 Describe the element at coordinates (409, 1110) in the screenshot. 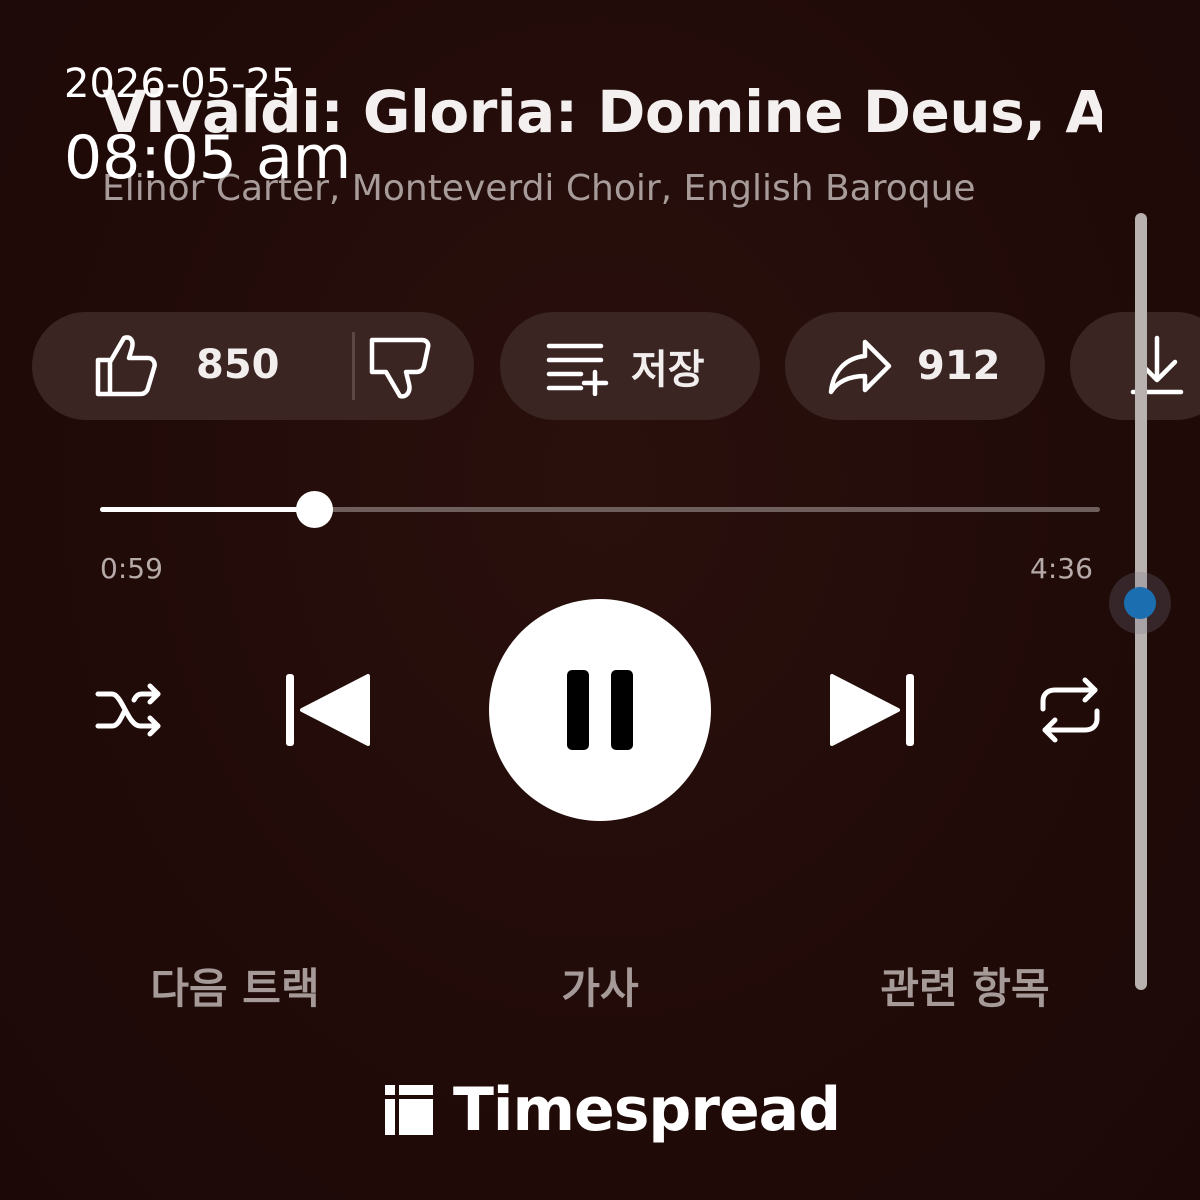

I see `timespread-logo-icon` at that location.